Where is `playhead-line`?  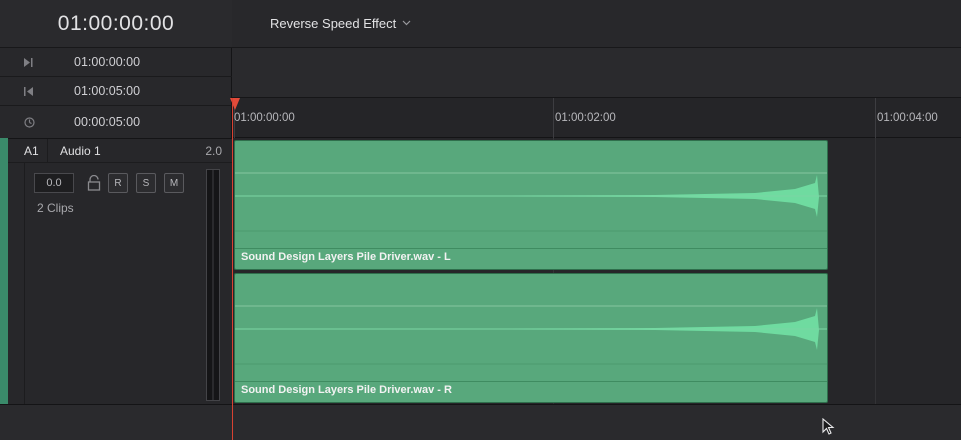
playhead-line is located at coordinates (232, 269).